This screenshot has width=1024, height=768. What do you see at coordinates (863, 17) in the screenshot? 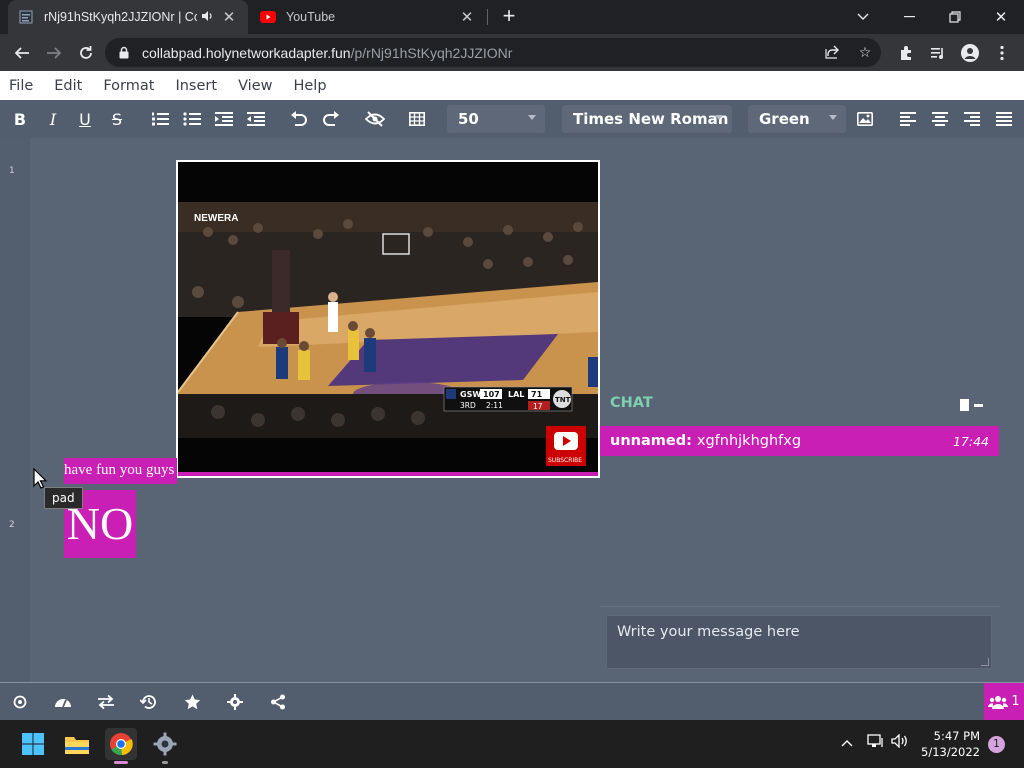
I see `tab-search-icon` at bounding box center [863, 17].